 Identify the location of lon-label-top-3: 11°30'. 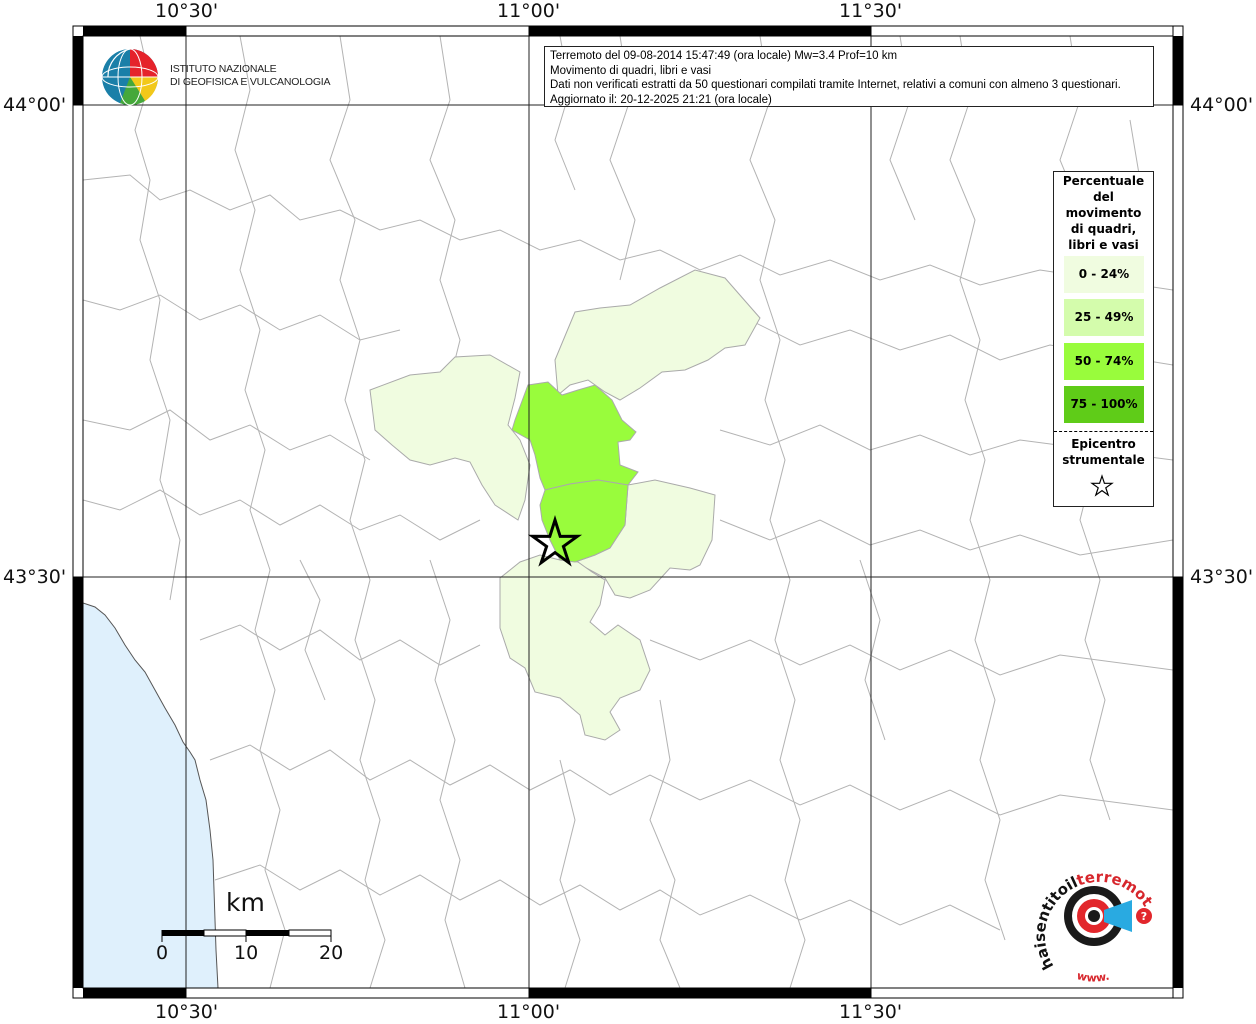
(871, 11).